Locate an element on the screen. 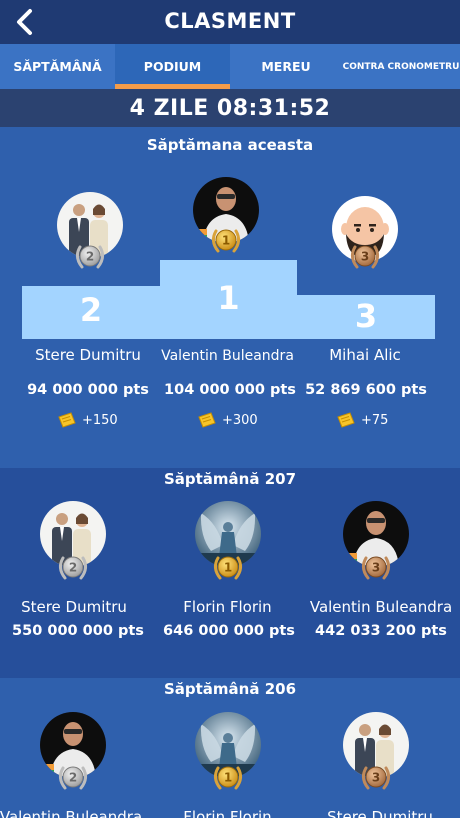 This screenshot has width=460, height=818. podium-number: 1 is located at coordinates (228, 298).